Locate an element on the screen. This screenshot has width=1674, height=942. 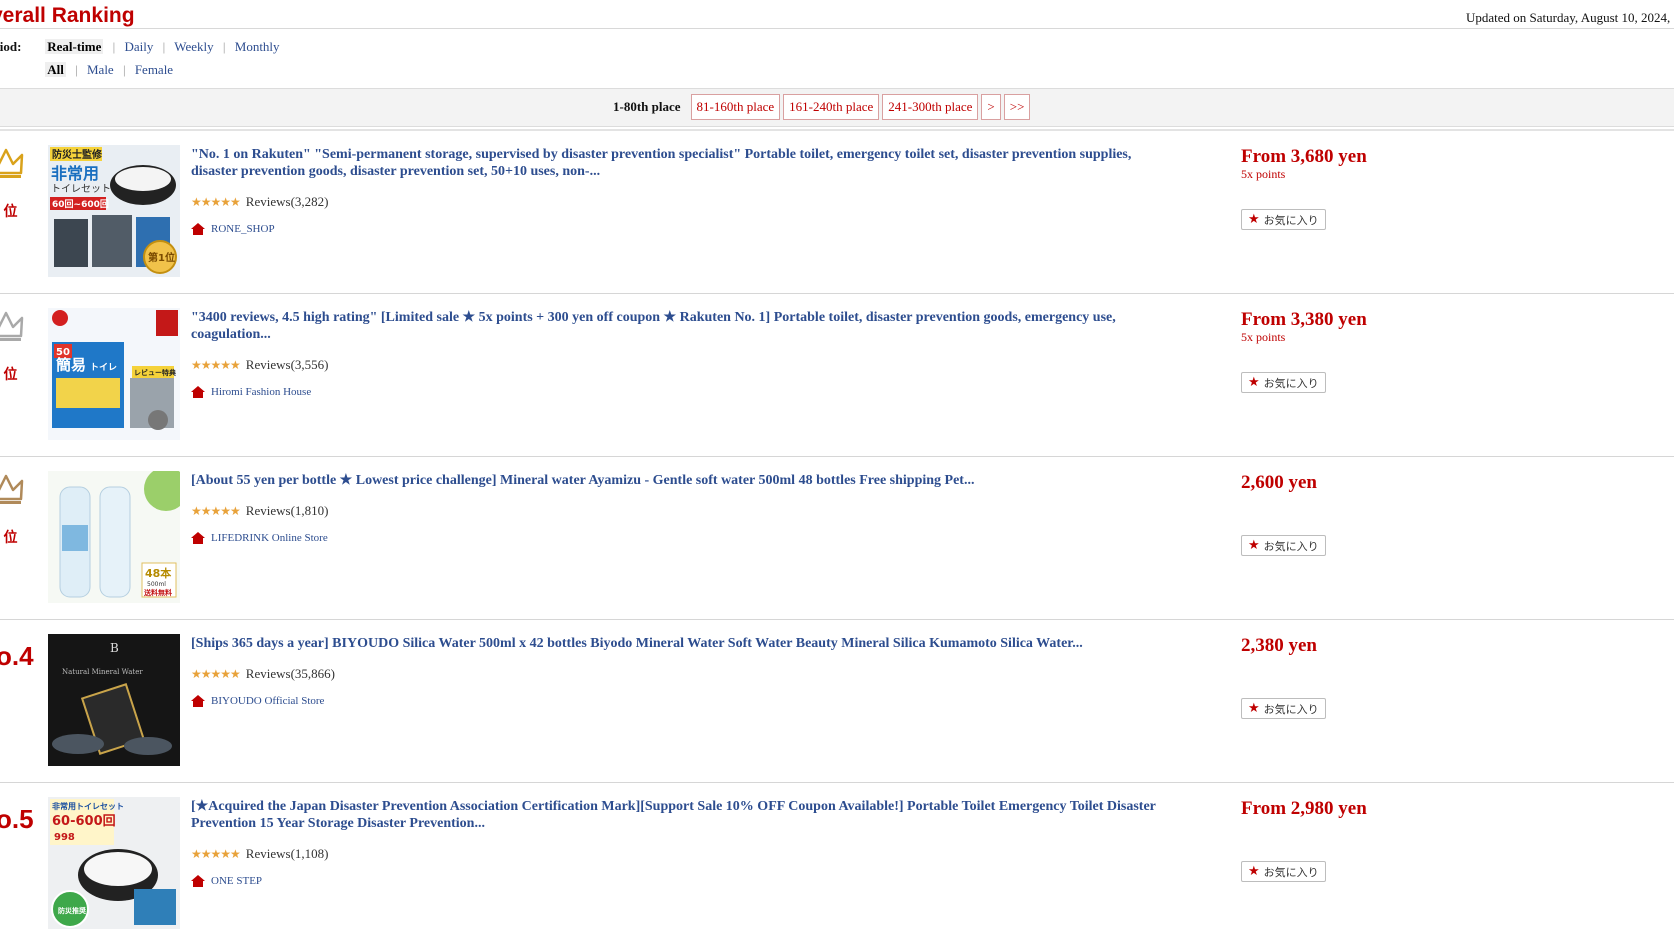
rating: ★★★★★ Reviews(3,556) is located at coordinates (259, 365).